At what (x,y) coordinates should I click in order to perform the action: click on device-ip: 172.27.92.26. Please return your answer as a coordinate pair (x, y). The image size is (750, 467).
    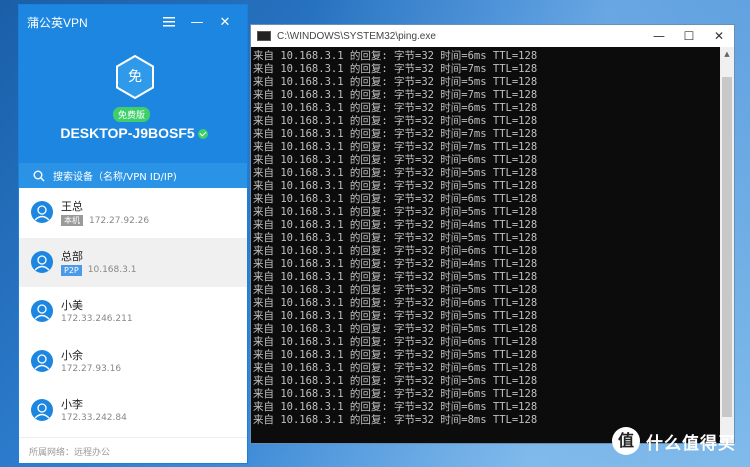
    Looking at the image, I should click on (119, 220).